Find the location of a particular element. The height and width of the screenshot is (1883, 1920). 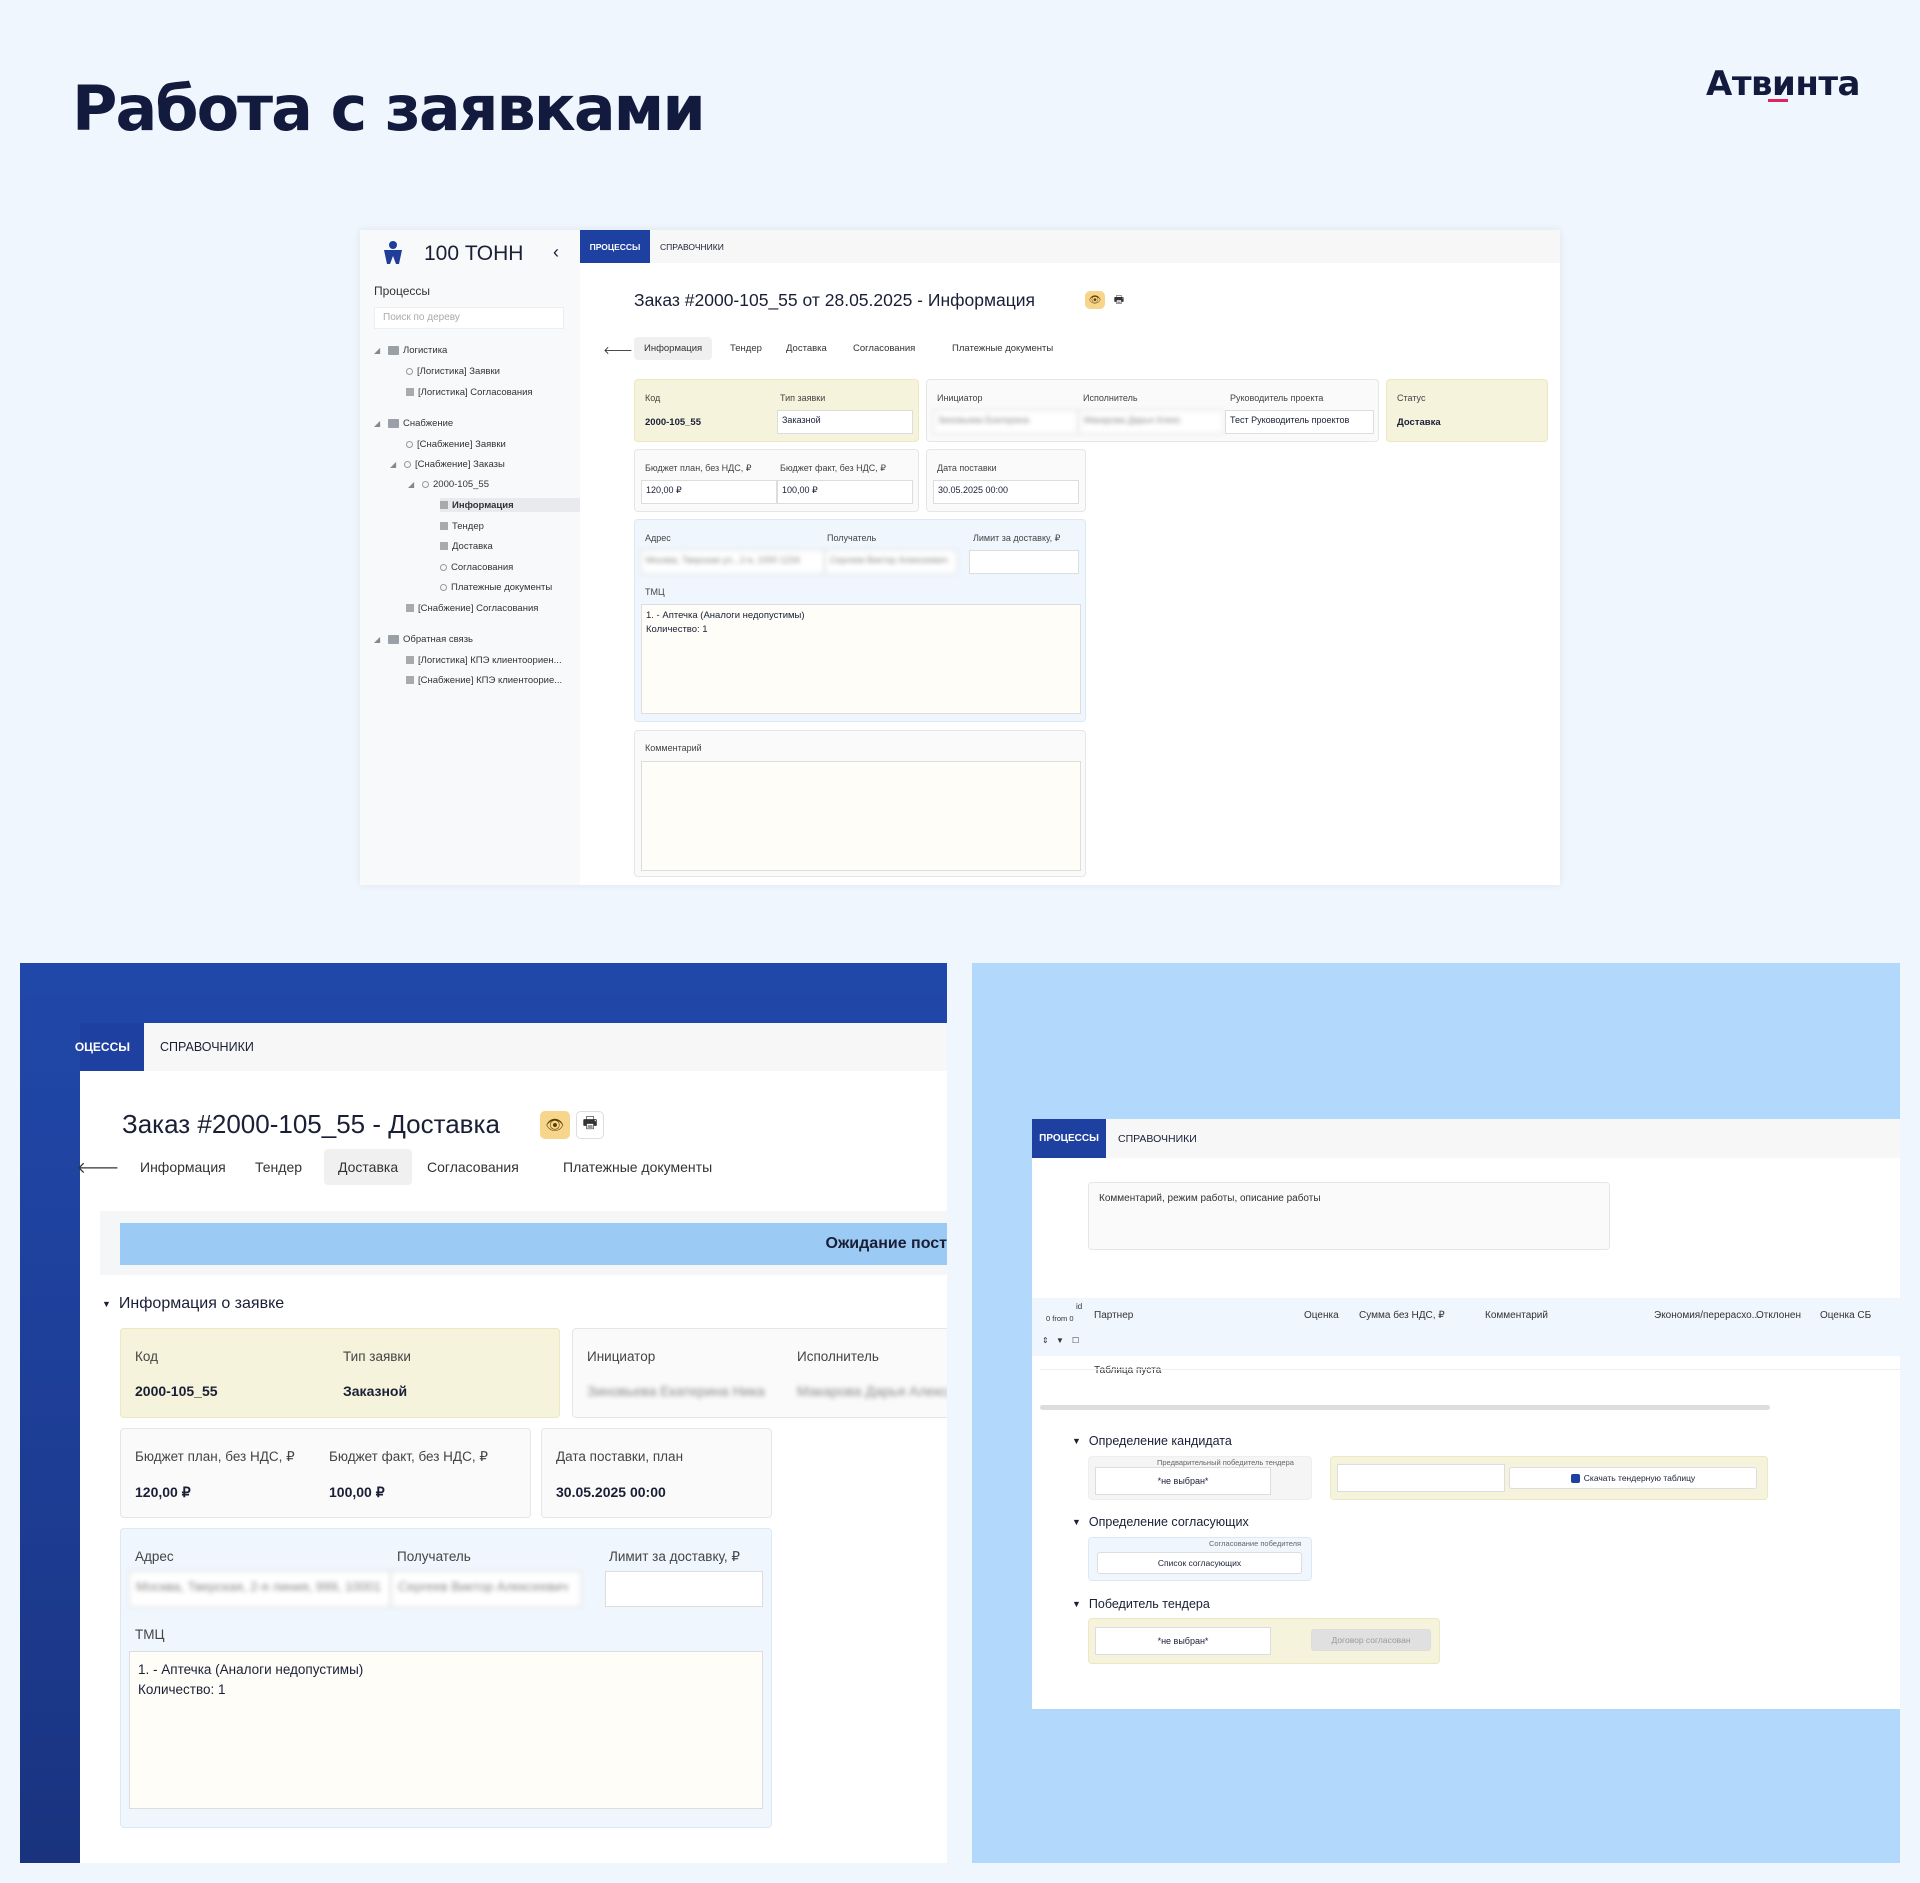

brand-logo-accent is located at coordinates (1778, 100).